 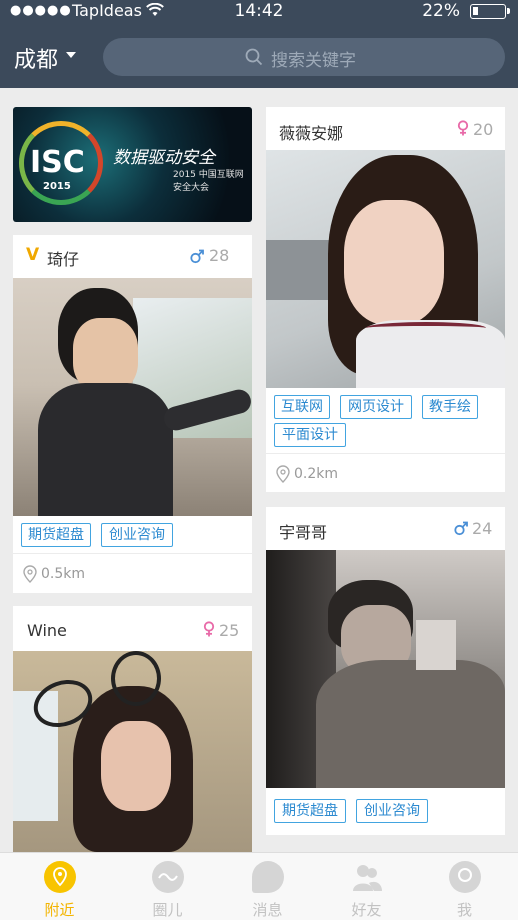 I want to click on distance: 0.5km, so click(x=63, y=574).